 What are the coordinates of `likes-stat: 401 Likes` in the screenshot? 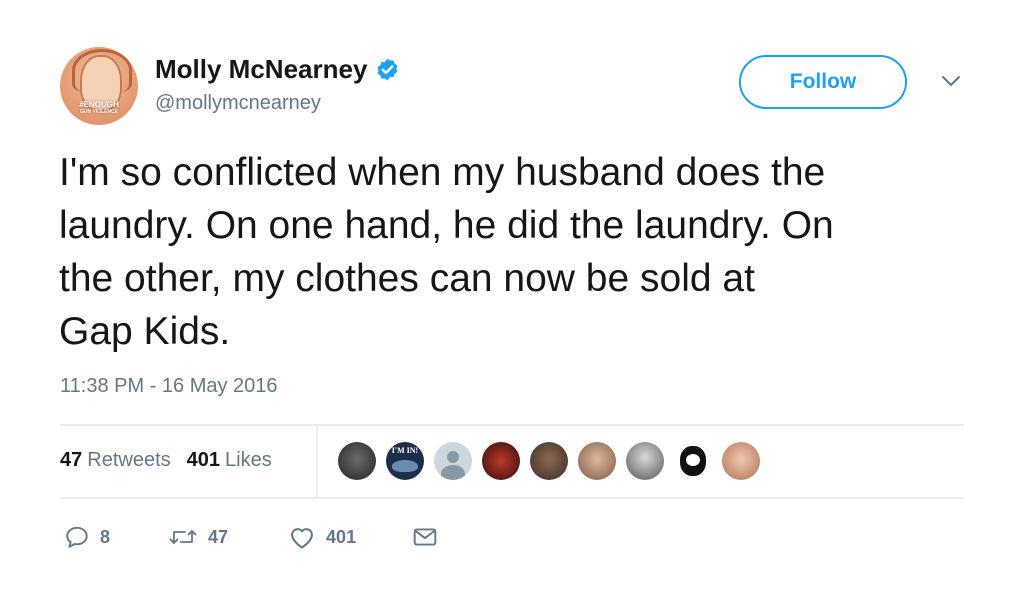 It's located at (229, 460).